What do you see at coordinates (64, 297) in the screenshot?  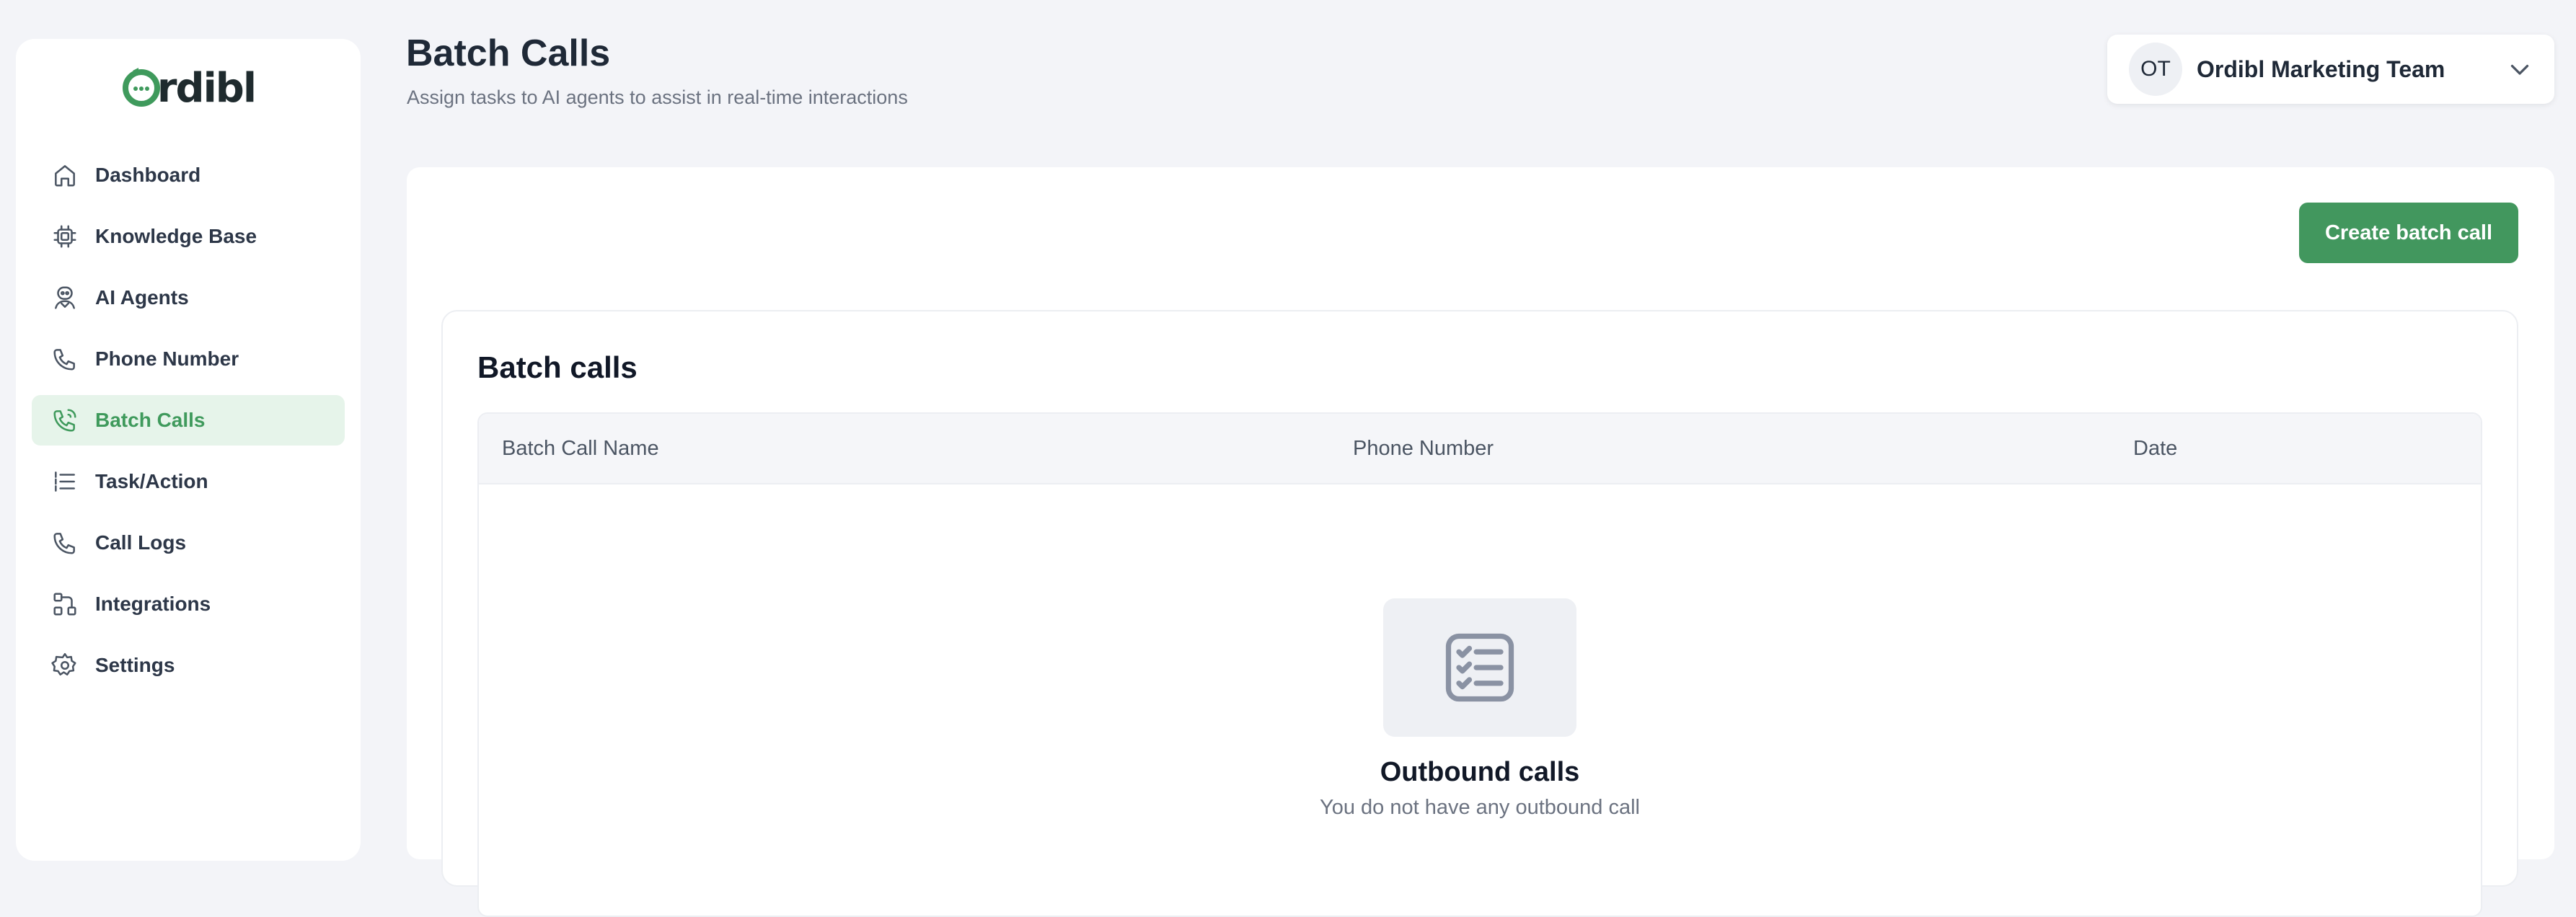 I see `agent-icon` at bounding box center [64, 297].